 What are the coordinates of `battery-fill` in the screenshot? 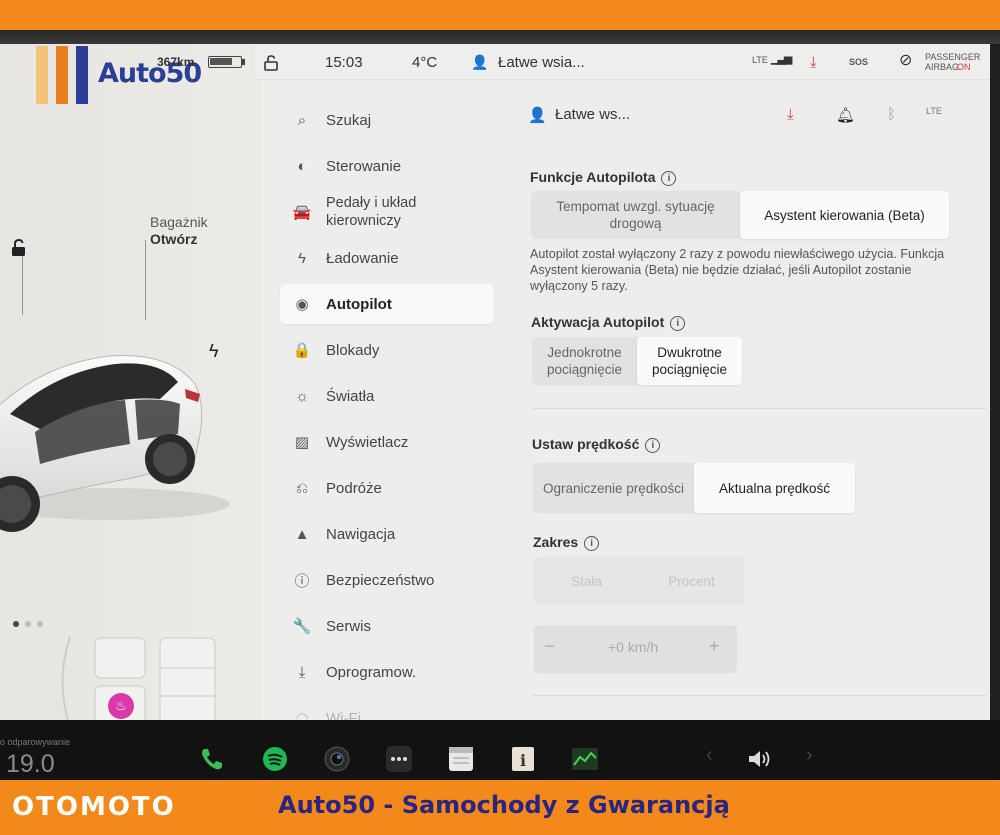 It's located at (221, 61).